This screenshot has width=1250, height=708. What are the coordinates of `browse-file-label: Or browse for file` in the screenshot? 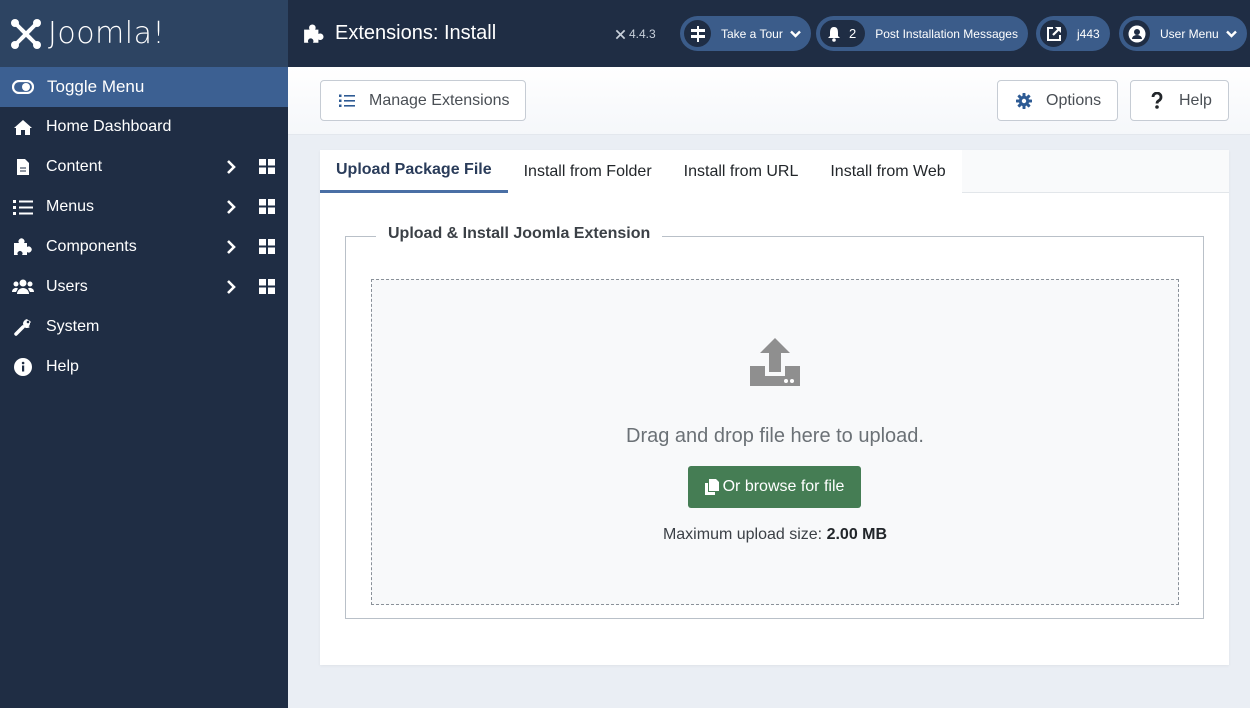 It's located at (783, 486).